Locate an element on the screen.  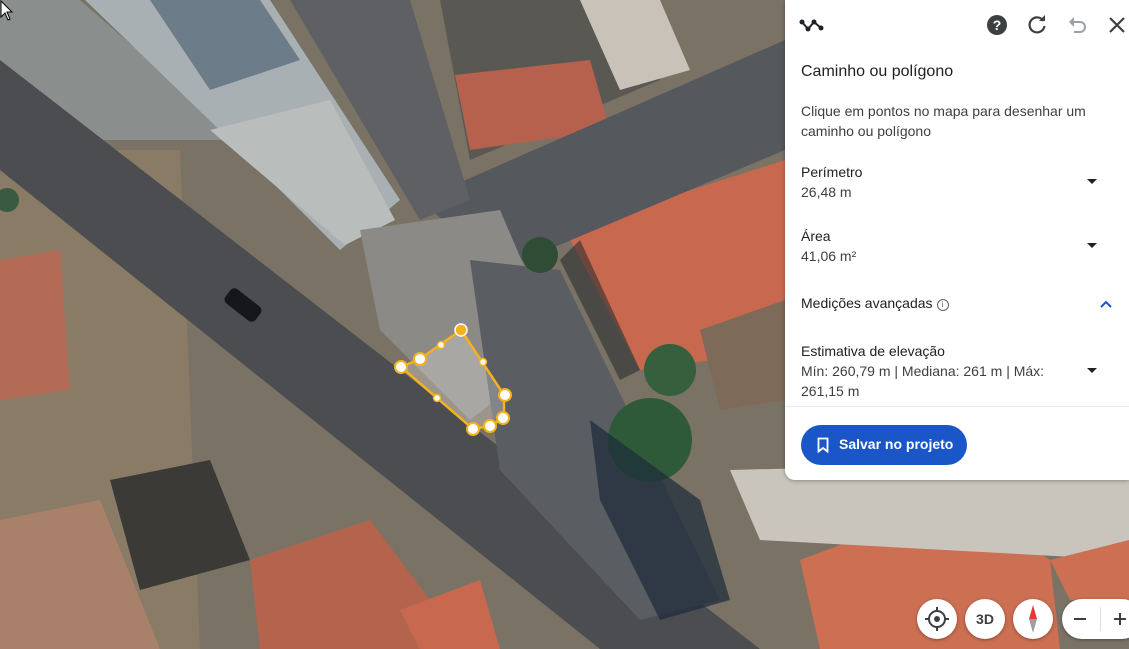
view-3d-label: 3D is located at coordinates (985, 619).